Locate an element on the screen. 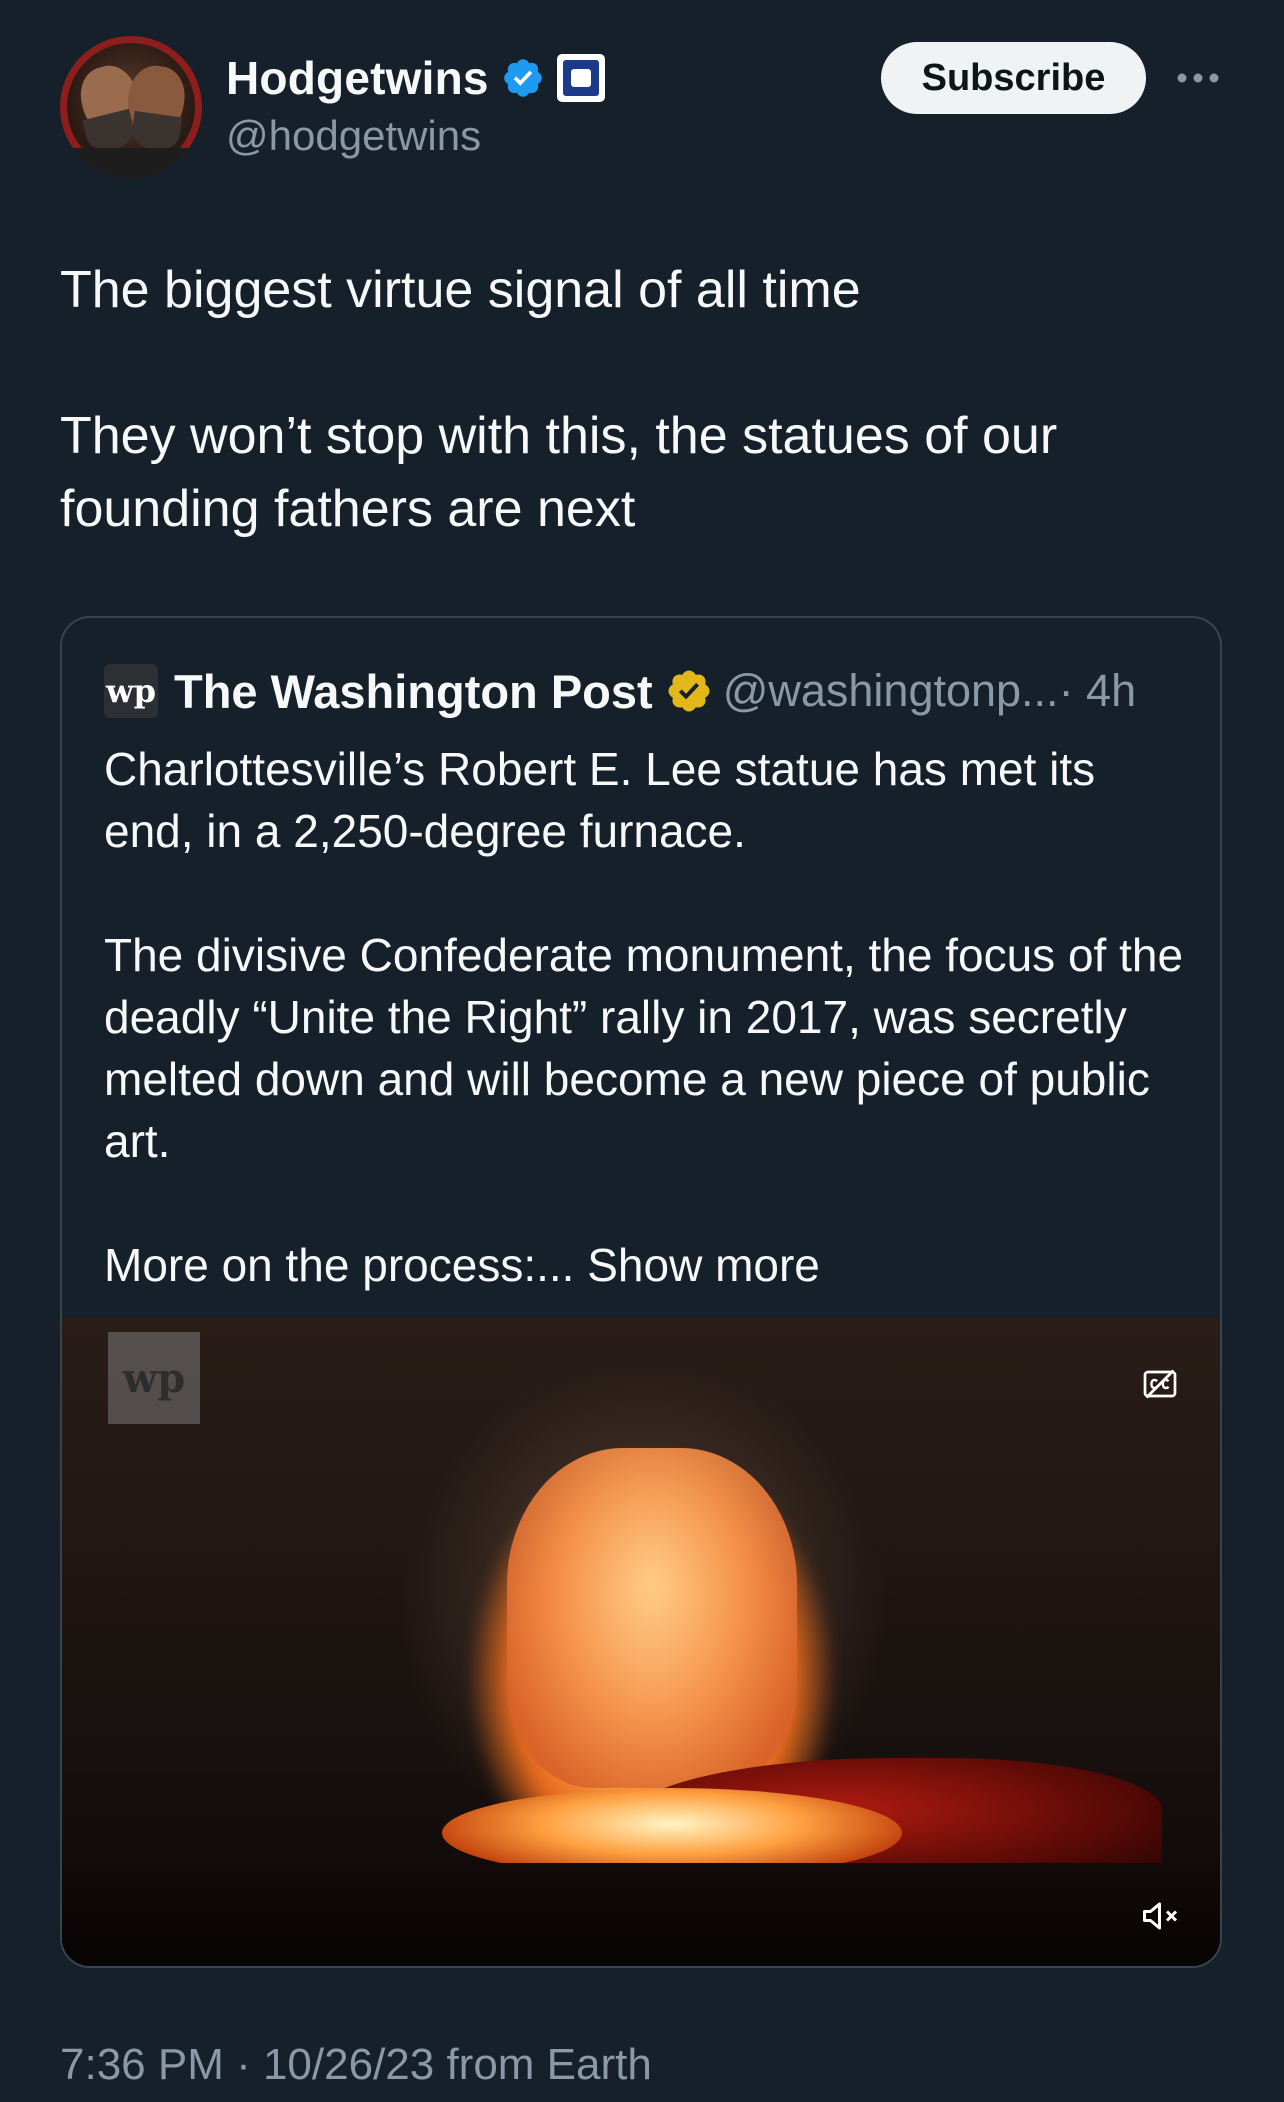 Image resolution: width=1284 pixels, height=2102 pixels. muted-speaker-icon is located at coordinates (1161, 1916).